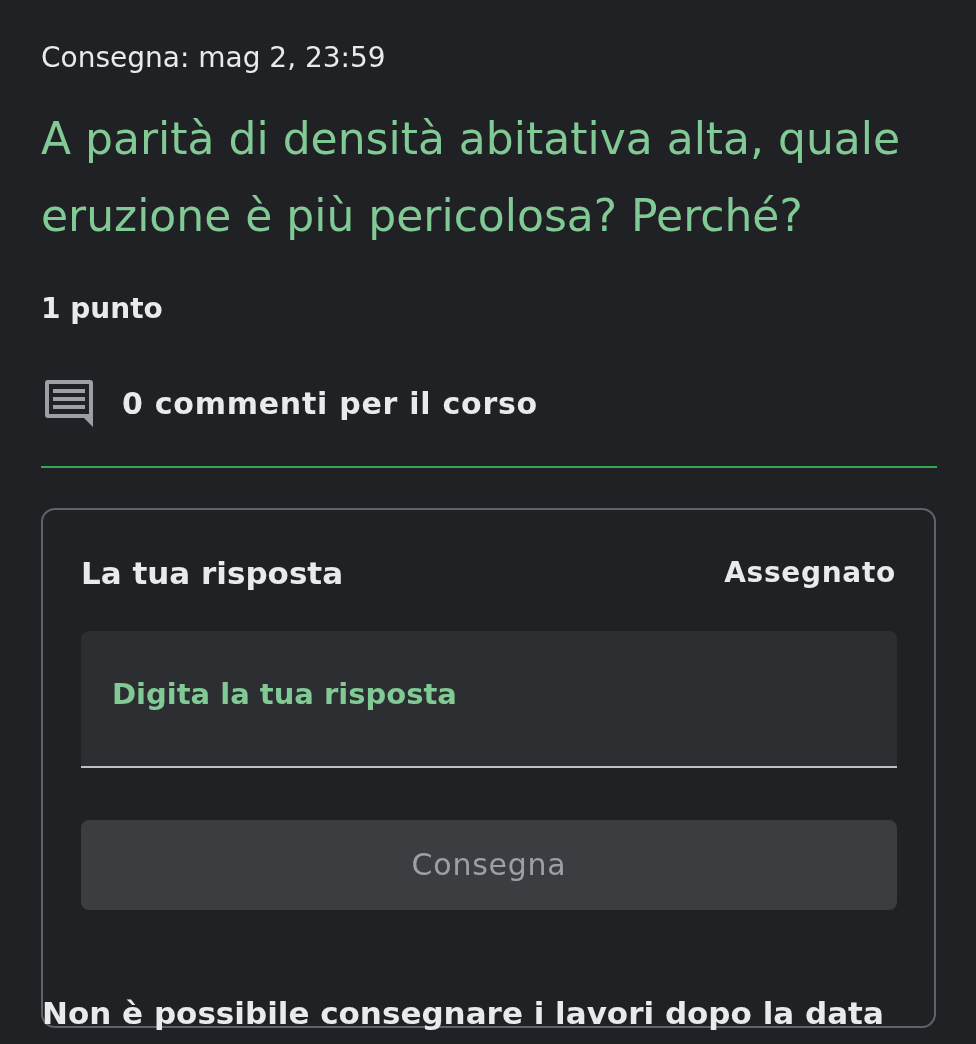 This screenshot has width=976, height=1044. What do you see at coordinates (214, 58) in the screenshot?
I see `due-date: Consegna: mag 2, 23:59` at bounding box center [214, 58].